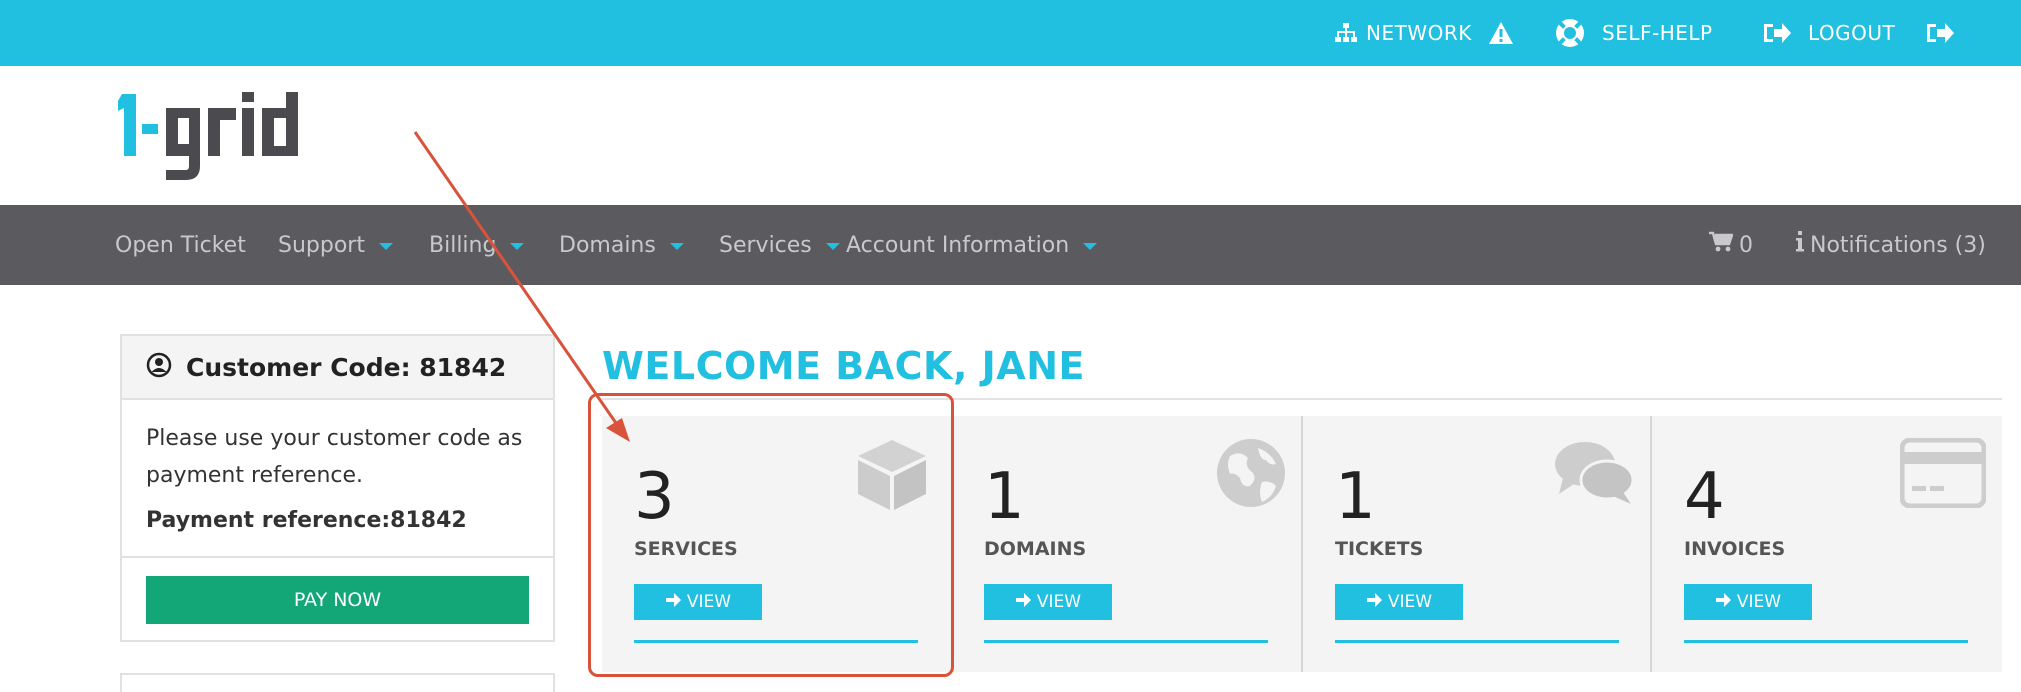  I want to click on view-domains-button: VIEW, so click(1048, 602).